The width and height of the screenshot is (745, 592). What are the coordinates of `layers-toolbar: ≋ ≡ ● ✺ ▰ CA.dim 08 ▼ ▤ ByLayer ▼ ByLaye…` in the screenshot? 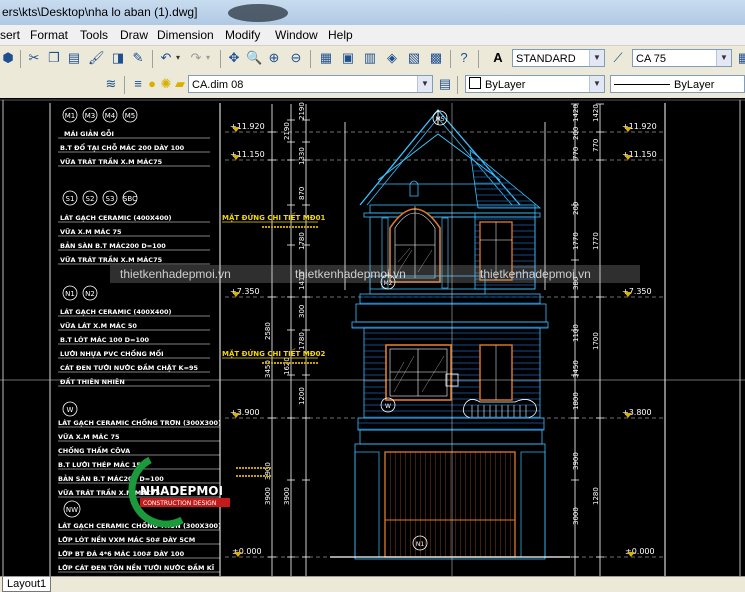 It's located at (372, 85).